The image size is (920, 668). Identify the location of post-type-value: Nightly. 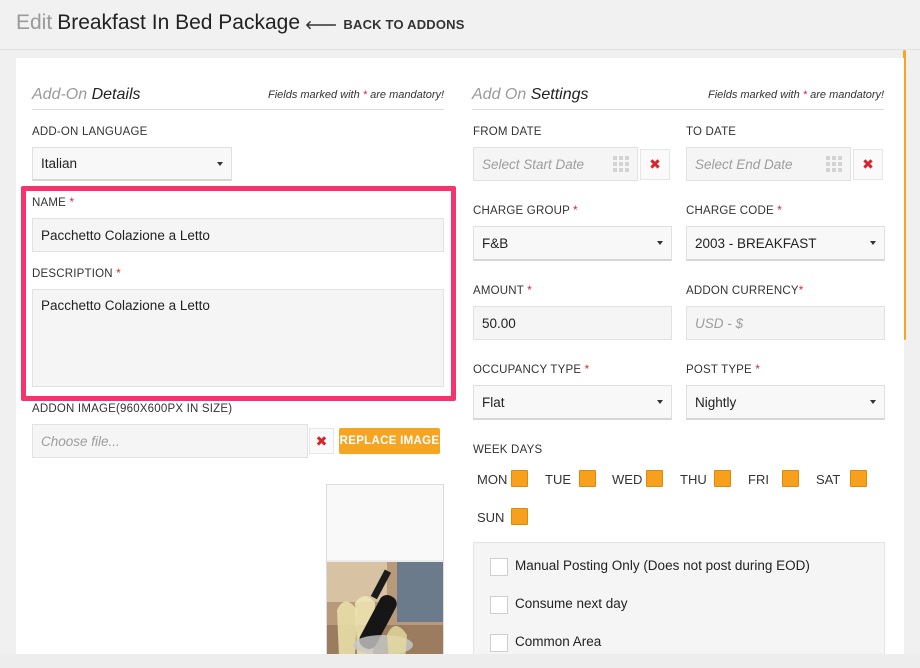
(716, 402).